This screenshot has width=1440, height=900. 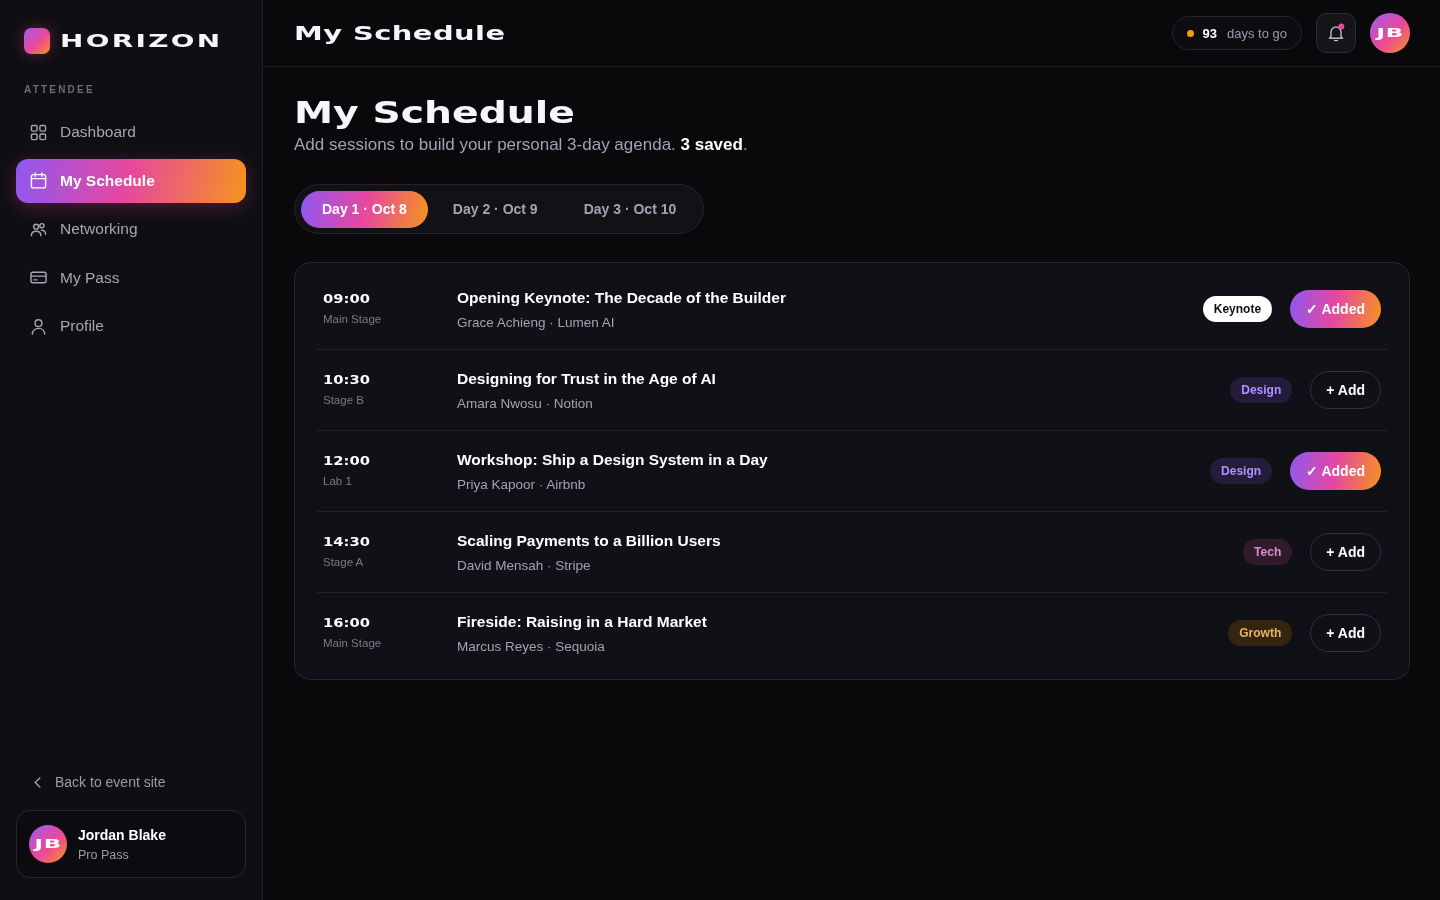 What do you see at coordinates (1390, 33) in the screenshot?
I see `avatar-button: JB` at bounding box center [1390, 33].